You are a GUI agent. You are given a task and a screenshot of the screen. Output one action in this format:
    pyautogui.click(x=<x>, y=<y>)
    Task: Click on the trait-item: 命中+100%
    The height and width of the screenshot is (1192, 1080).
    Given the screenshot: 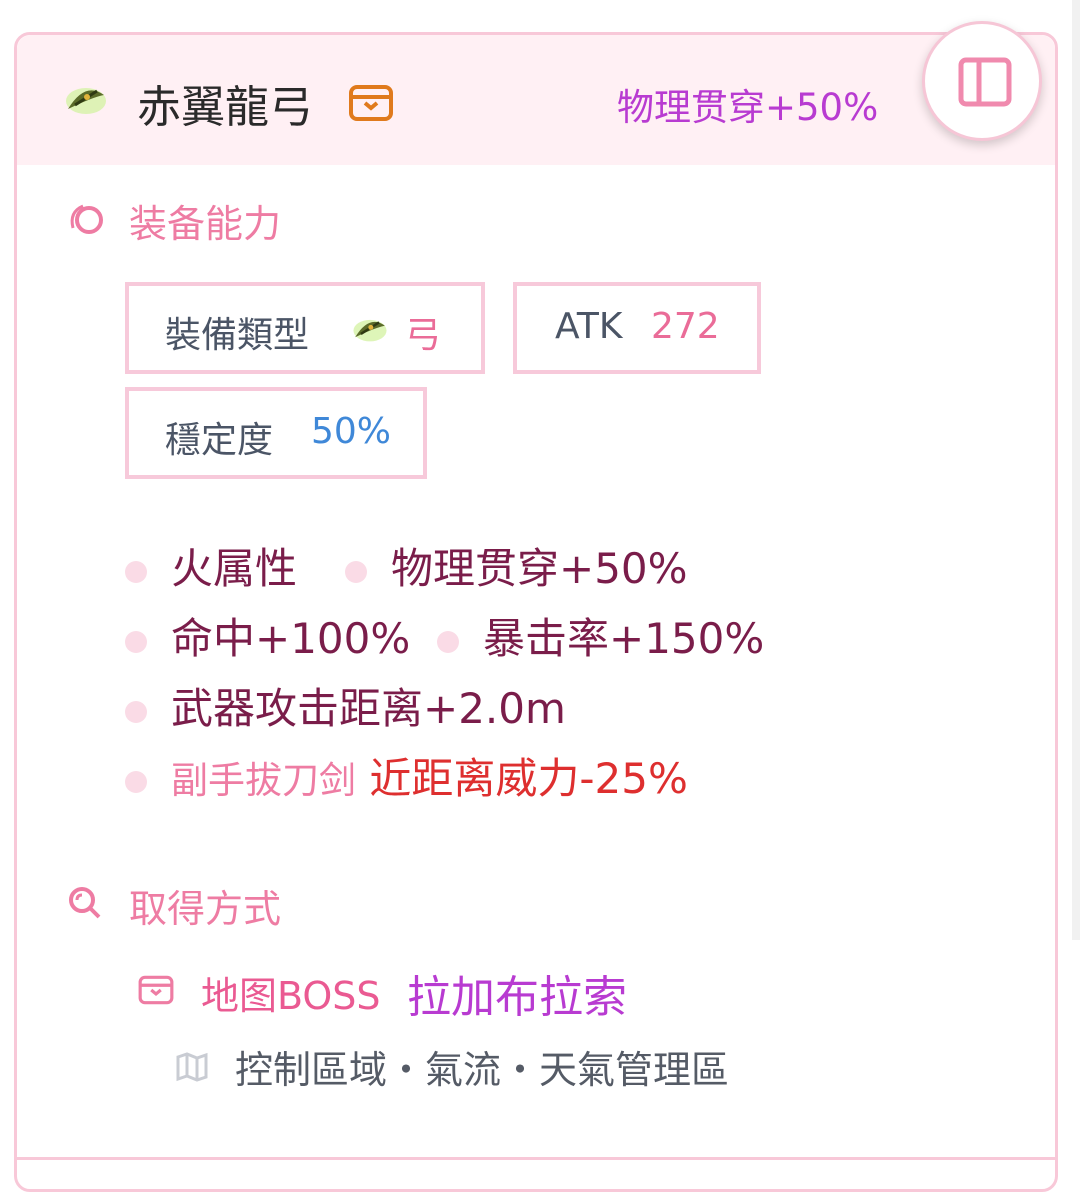 What is the action you would take?
    pyautogui.click(x=291, y=638)
    